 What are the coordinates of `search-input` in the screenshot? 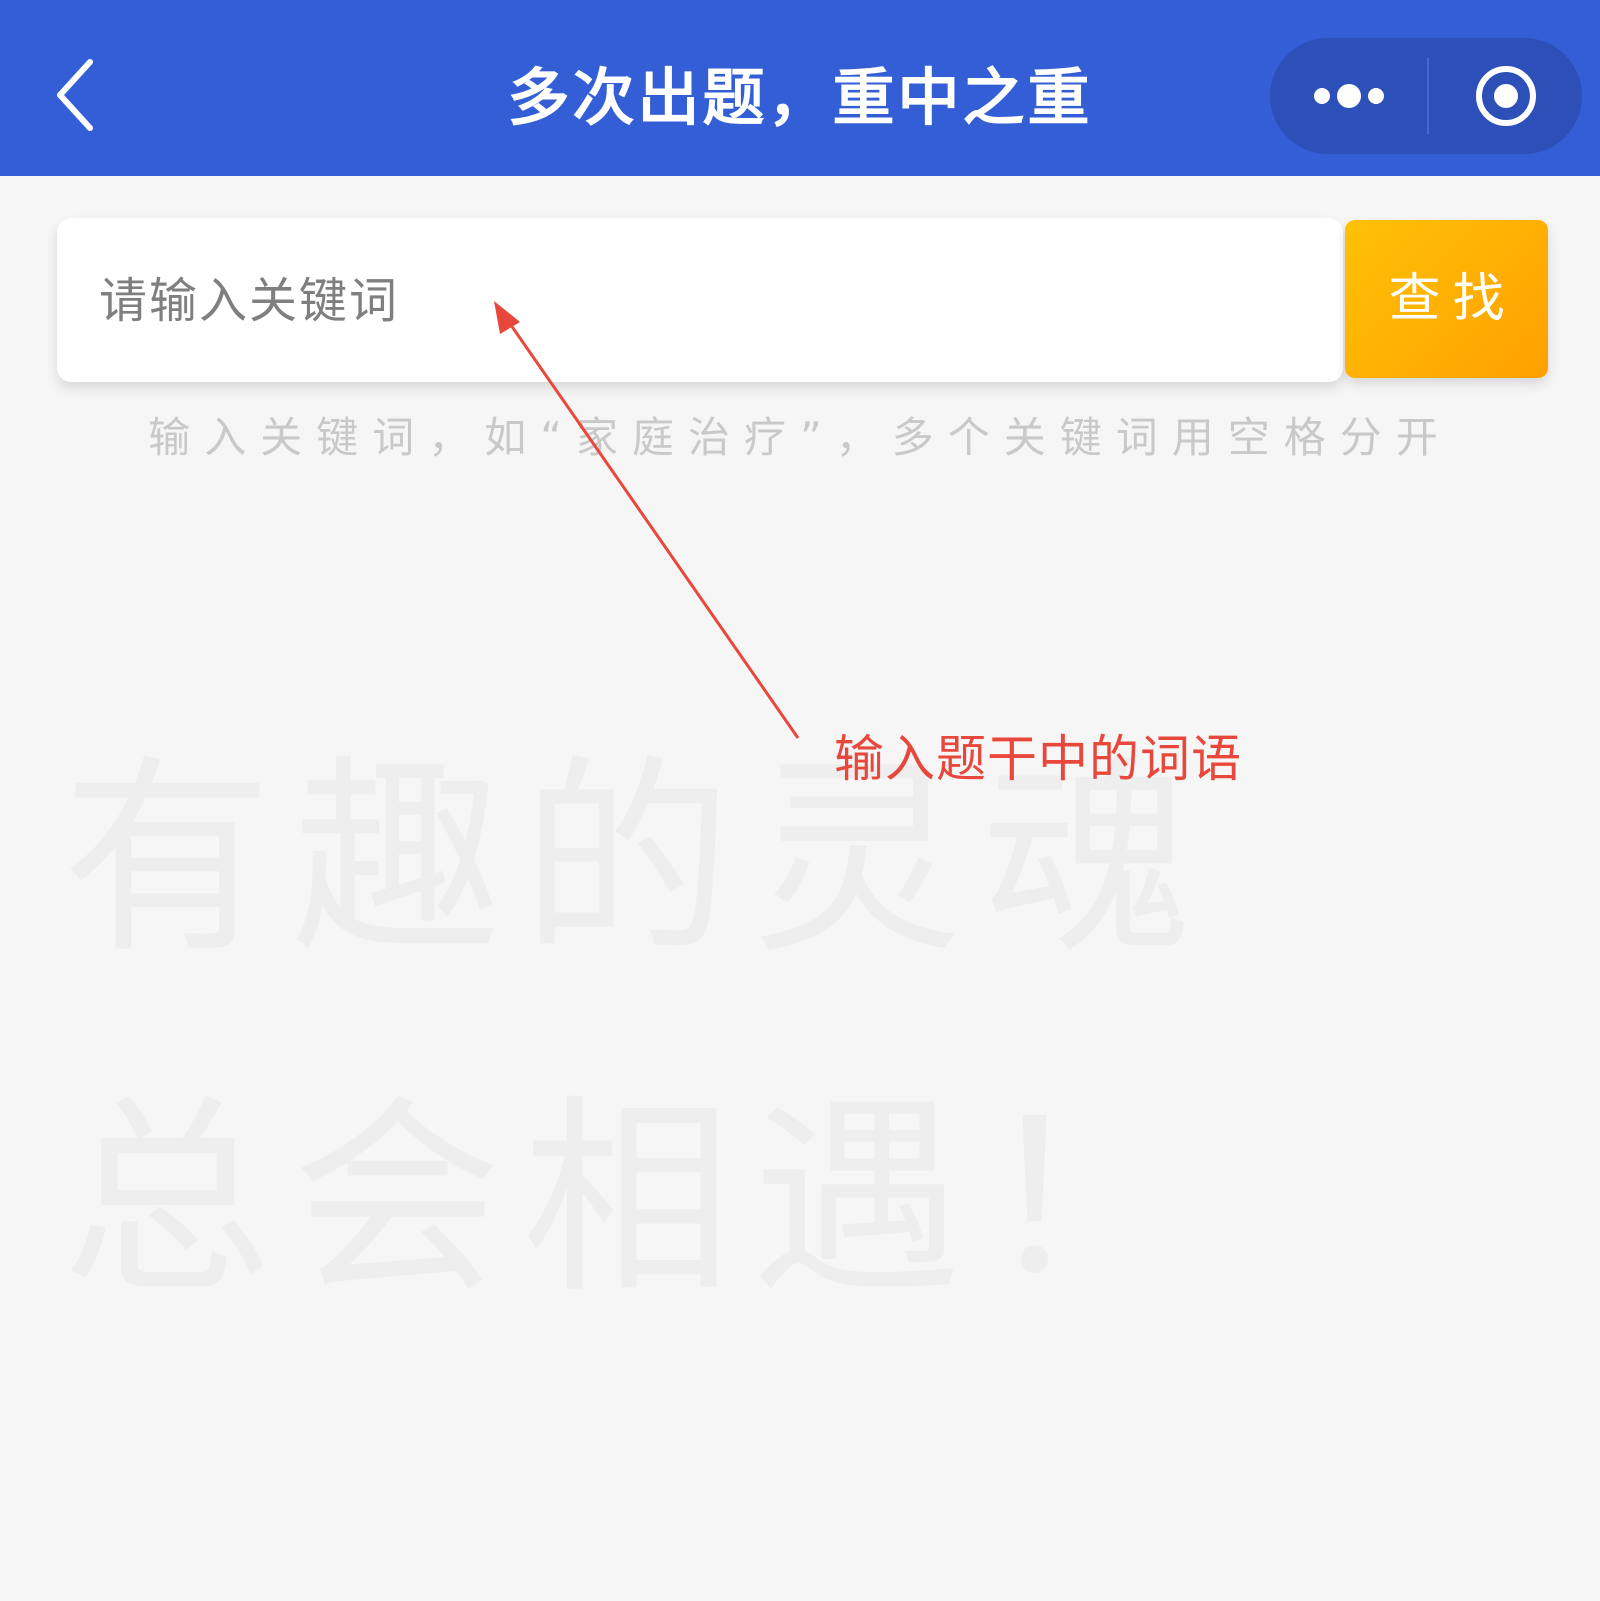 It's located at (699, 301).